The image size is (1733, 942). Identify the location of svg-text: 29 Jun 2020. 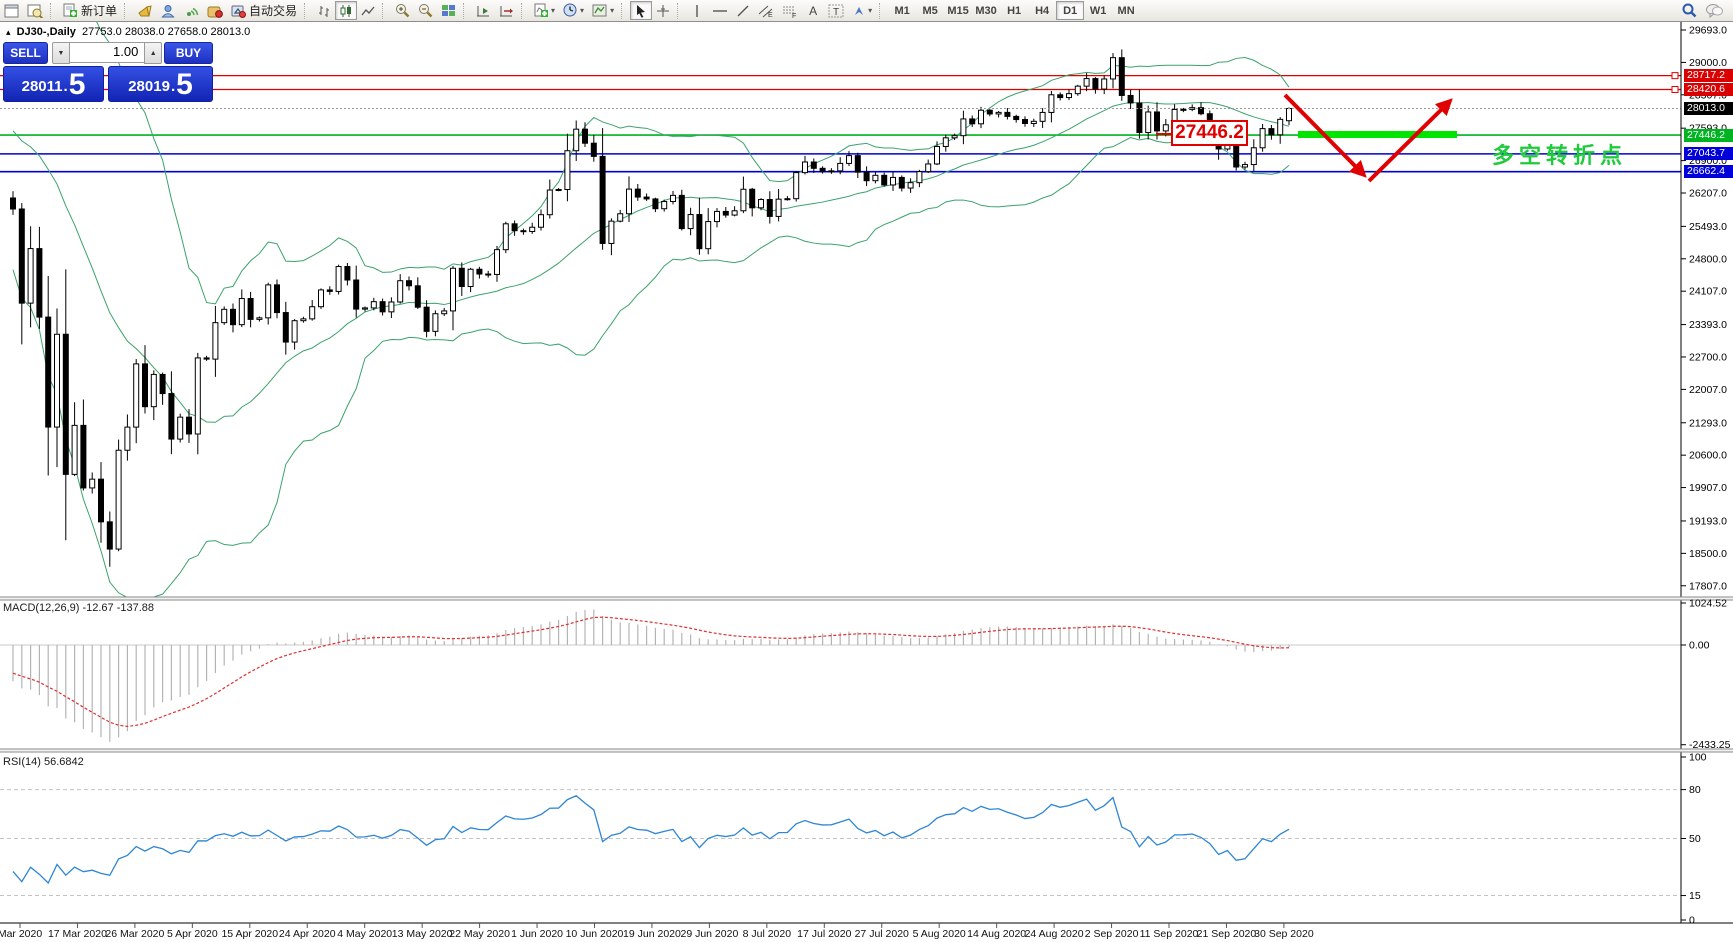
(709, 934).